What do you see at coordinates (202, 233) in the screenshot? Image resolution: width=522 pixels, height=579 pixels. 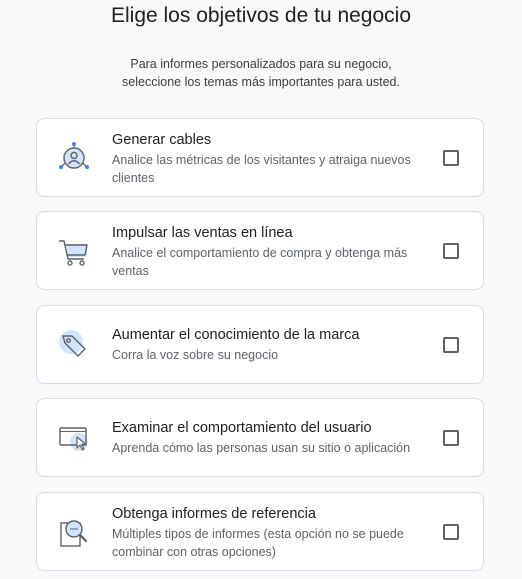 I see `card-title: Impulsar las ventas en línea` at bounding box center [202, 233].